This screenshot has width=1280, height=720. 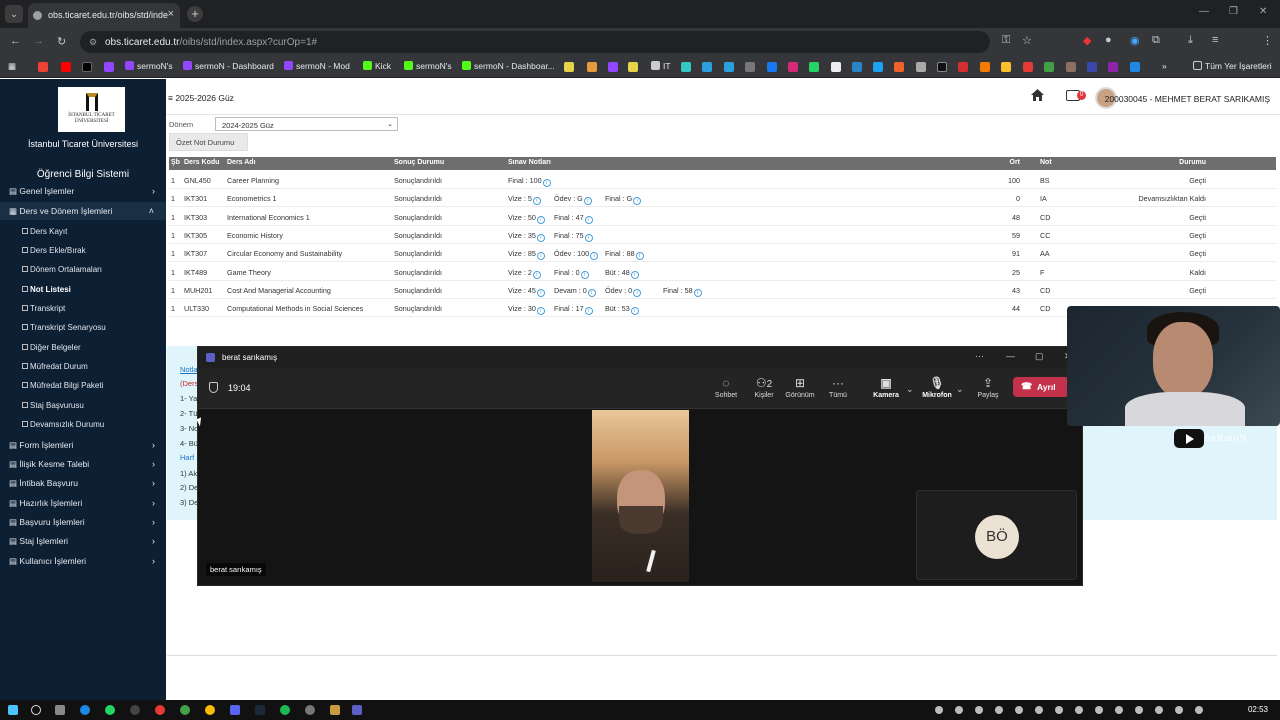 I want to click on menu-kullanici-islemleri: ▤ Kullanıcı İşlemleri ›, so click(x=84, y=561).